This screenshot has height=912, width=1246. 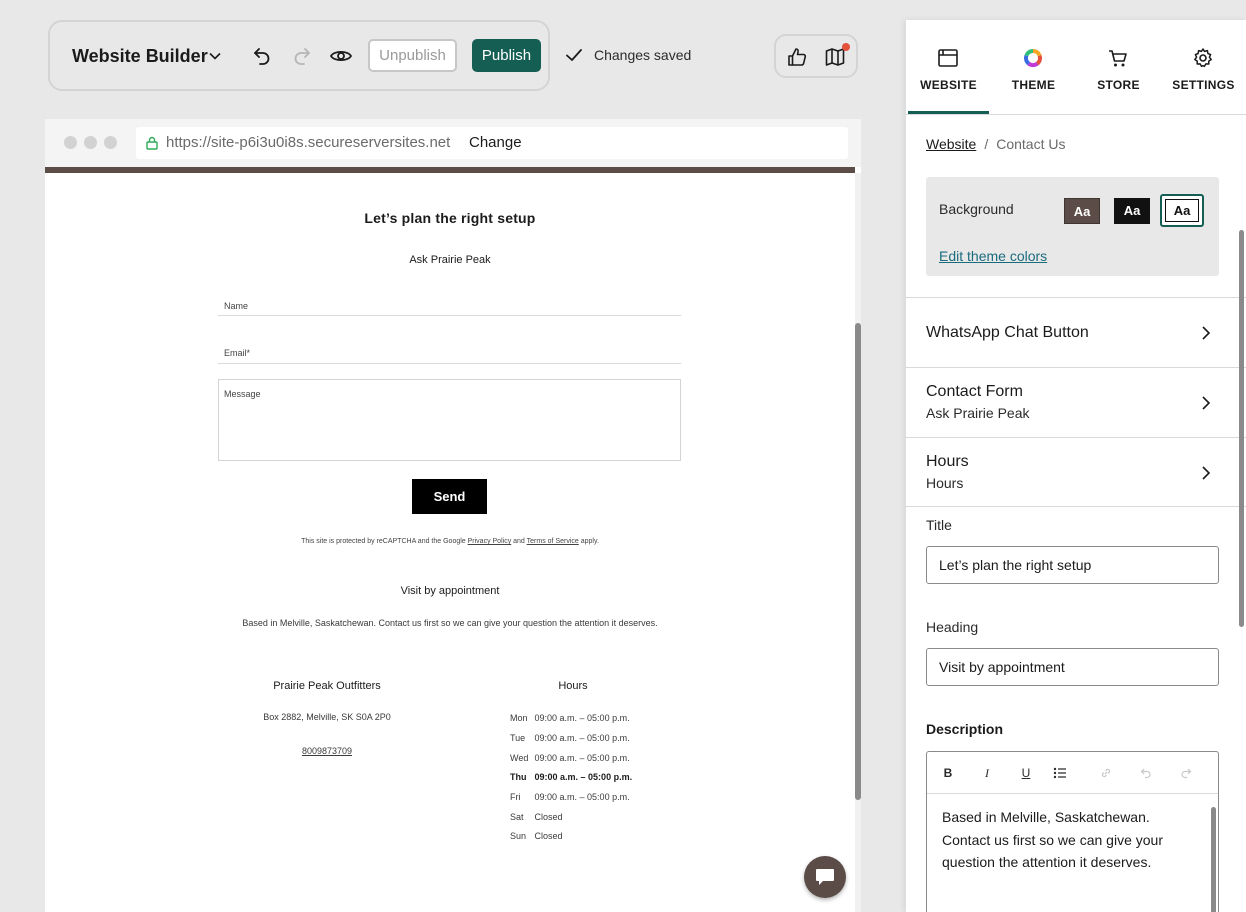 I want to click on tab-website: WEBSITE, so click(x=948, y=67).